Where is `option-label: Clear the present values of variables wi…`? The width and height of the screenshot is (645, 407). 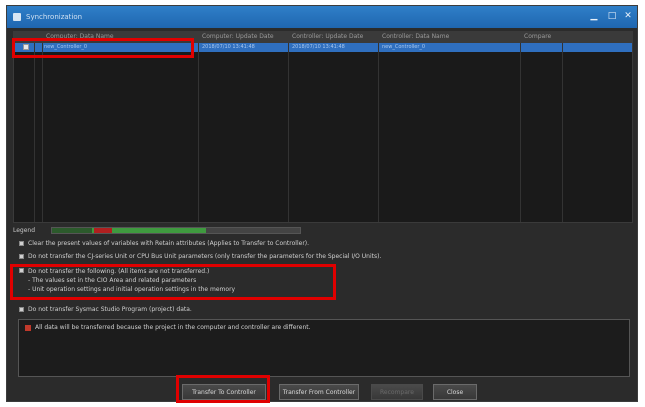
option-label: Clear the present values of variables wi… is located at coordinates (169, 243).